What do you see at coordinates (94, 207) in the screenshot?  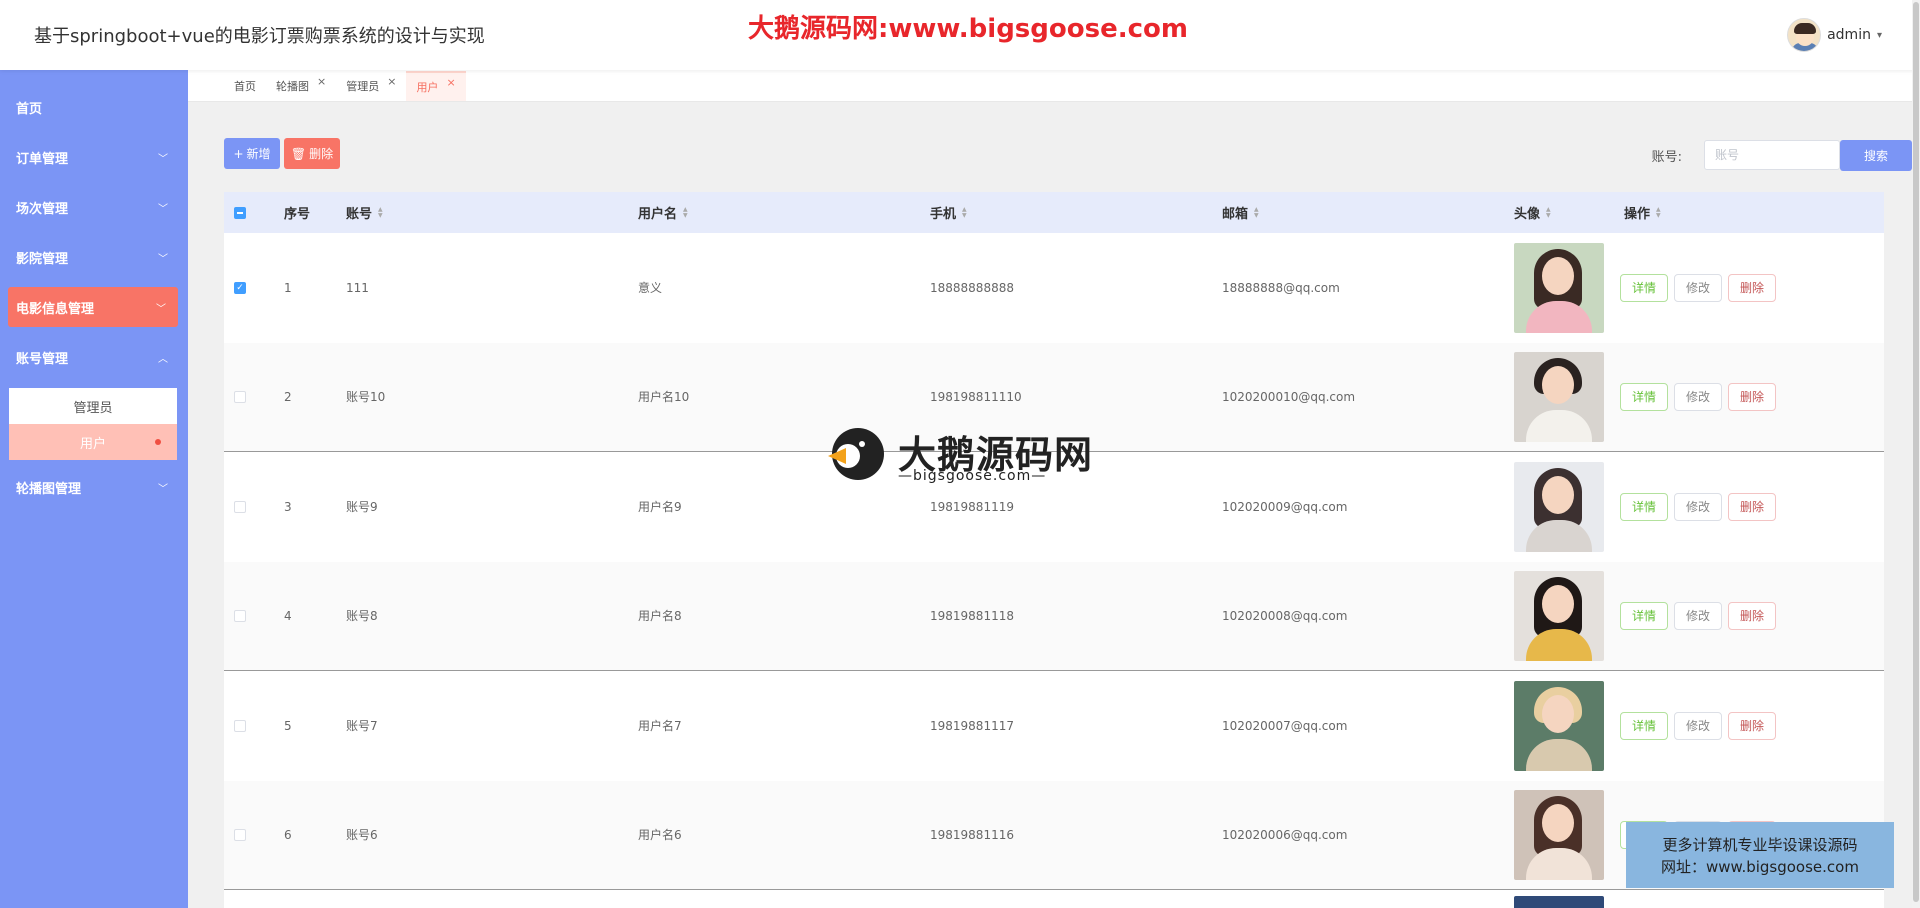 I see `sidebar-item-sessions: 场次管理 ﹀` at bounding box center [94, 207].